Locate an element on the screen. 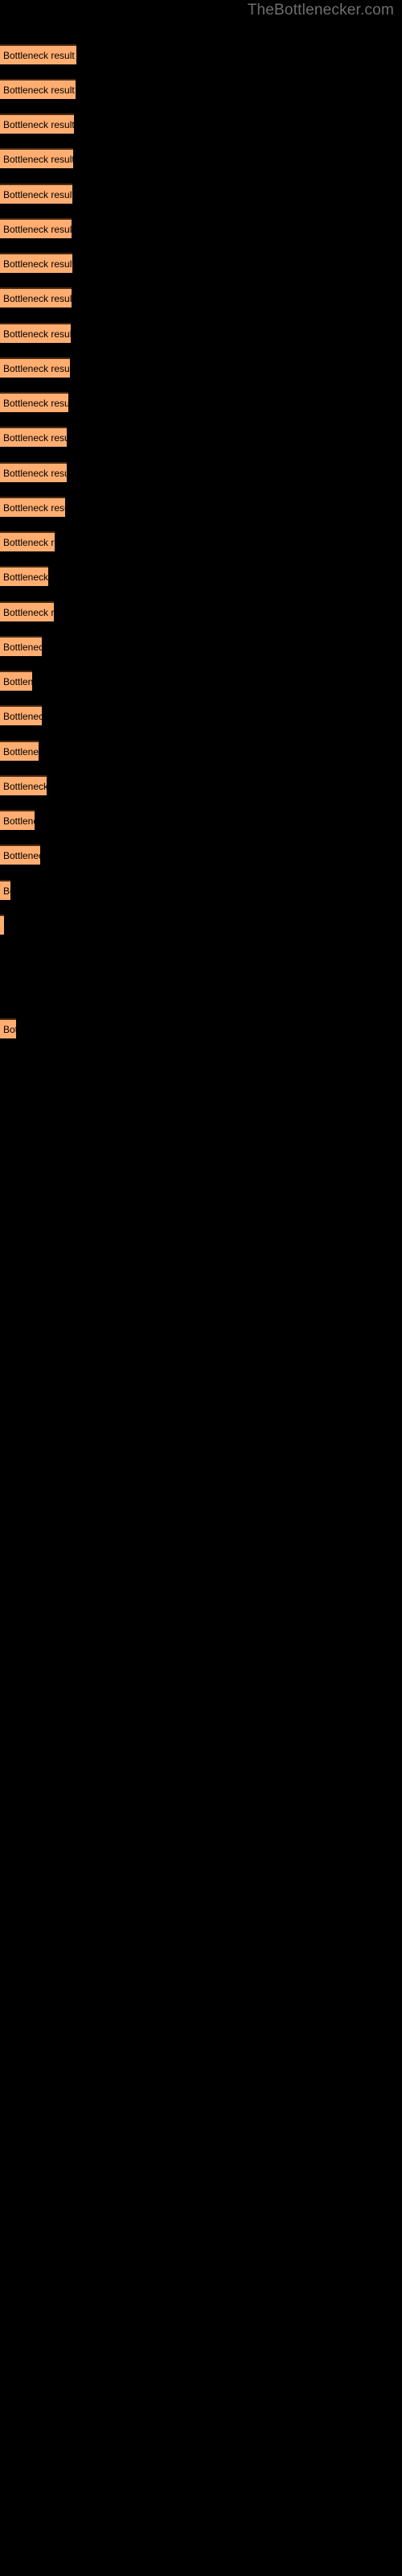 The width and height of the screenshot is (402, 2576). bar-23: Bottleneck result is located at coordinates (20, 854).